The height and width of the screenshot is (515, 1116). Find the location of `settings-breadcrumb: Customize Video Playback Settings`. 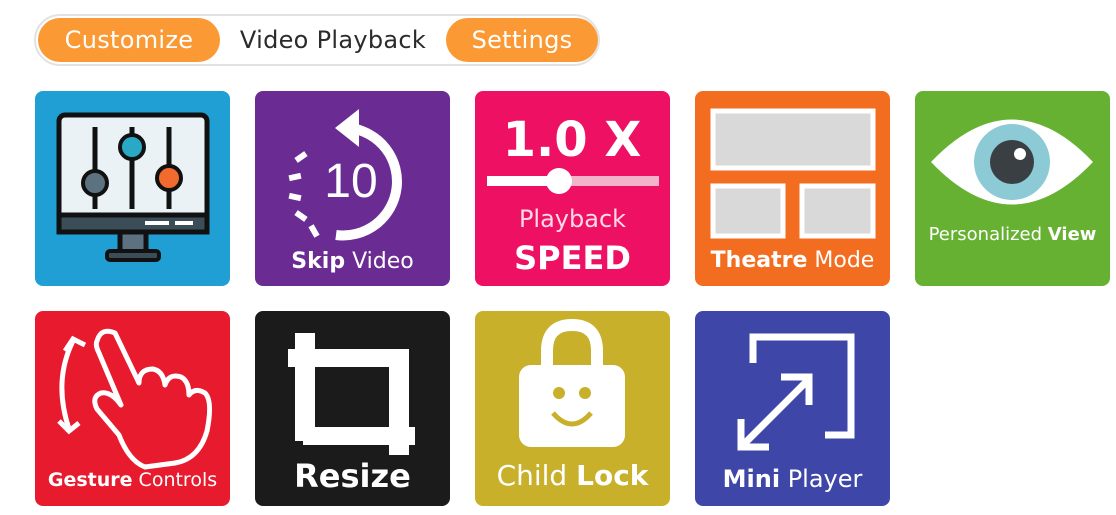

settings-breadcrumb: Customize Video Playback Settings is located at coordinates (317, 40).